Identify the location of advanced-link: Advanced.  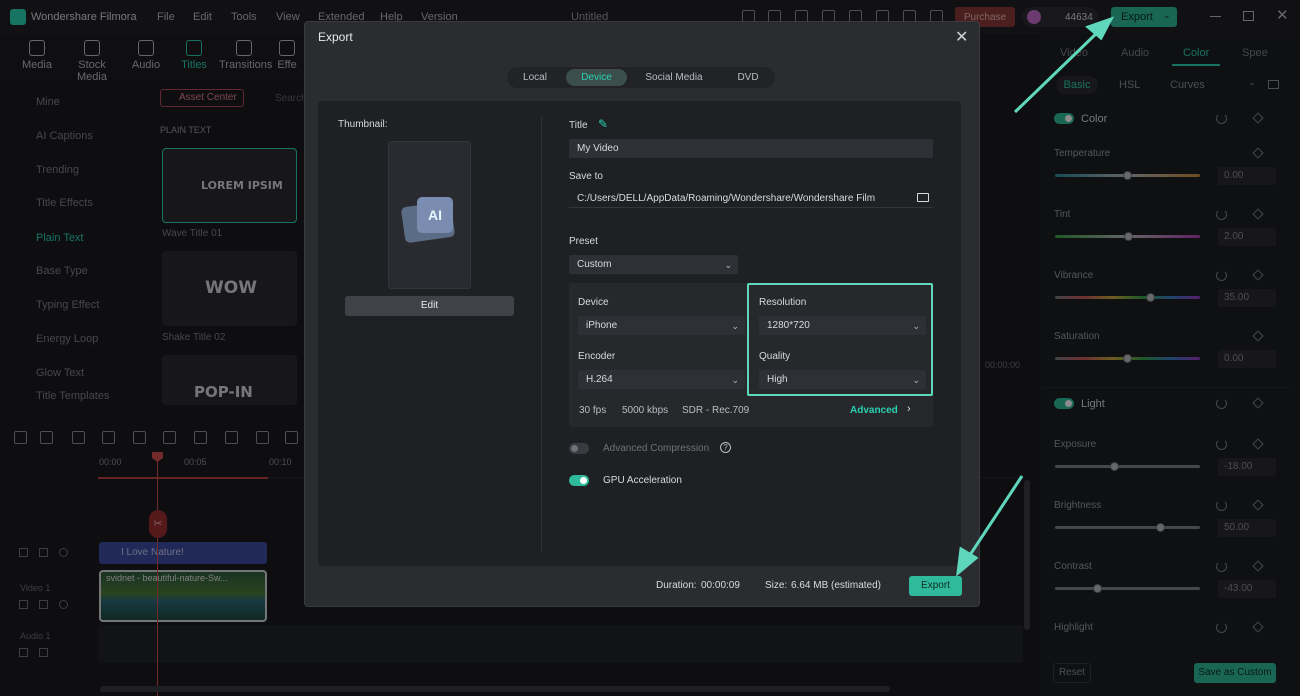
(874, 410).